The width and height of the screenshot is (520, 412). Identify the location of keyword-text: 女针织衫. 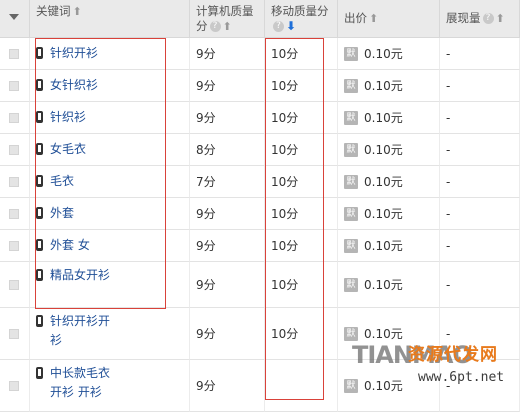
(74, 85).